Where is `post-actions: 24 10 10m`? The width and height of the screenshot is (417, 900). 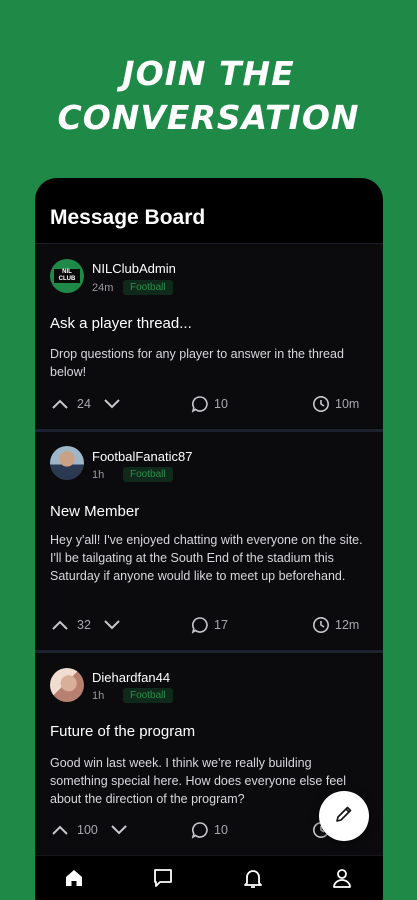 post-actions: 24 10 10m is located at coordinates (209, 404).